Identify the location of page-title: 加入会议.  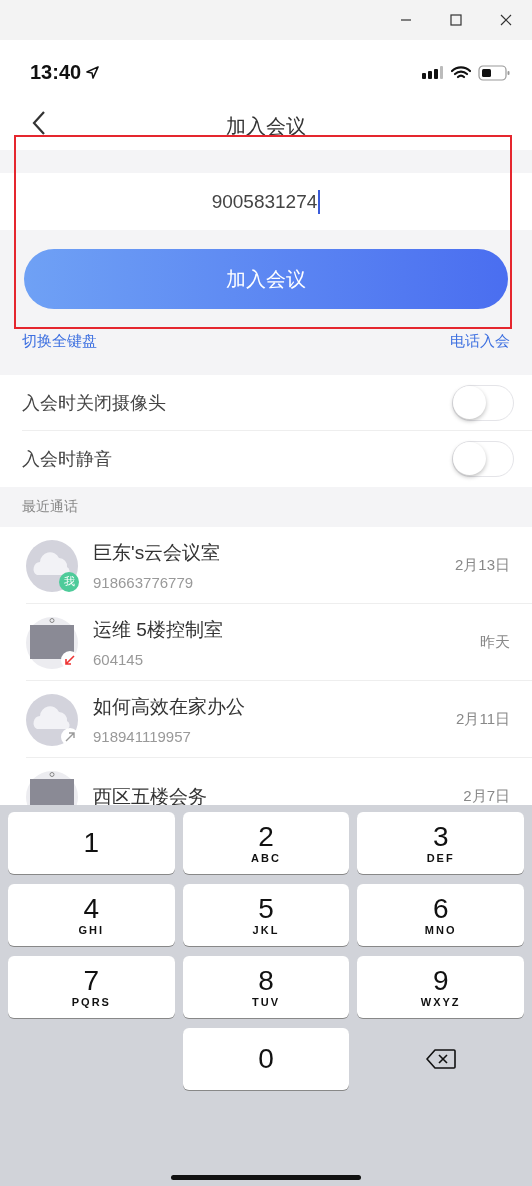
(266, 126).